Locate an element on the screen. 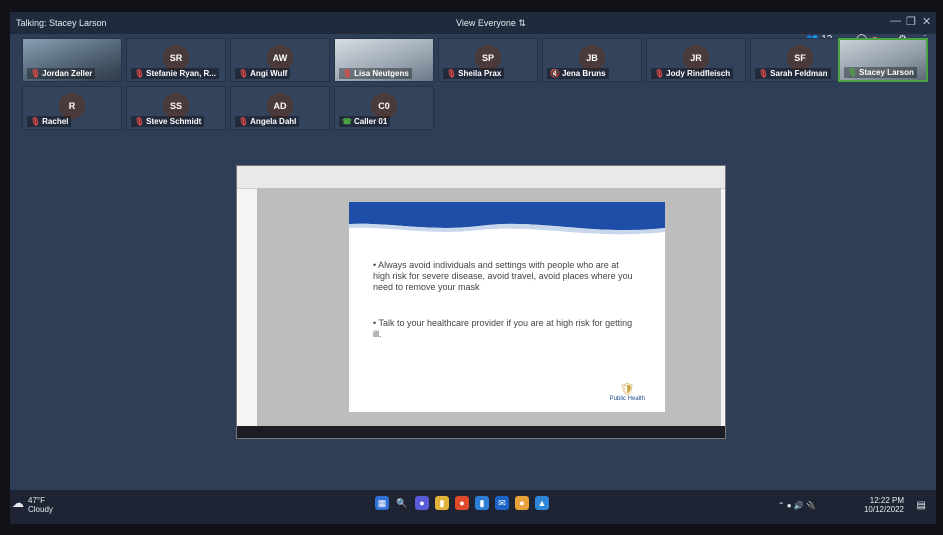 The height and width of the screenshot is (535, 943). file-explorer-icon: ▮ is located at coordinates (442, 503).